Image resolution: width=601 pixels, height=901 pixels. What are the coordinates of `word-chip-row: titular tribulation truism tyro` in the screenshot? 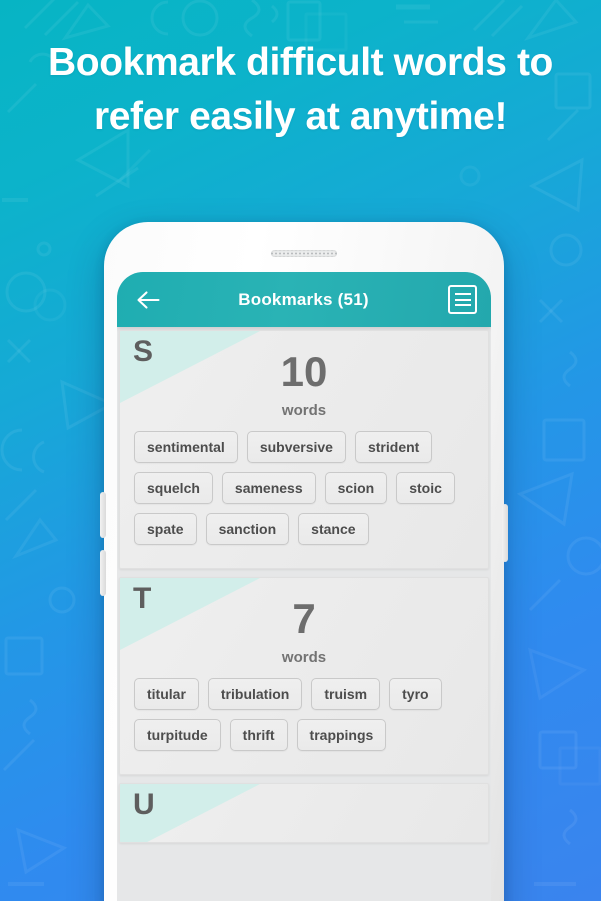 It's located at (304, 694).